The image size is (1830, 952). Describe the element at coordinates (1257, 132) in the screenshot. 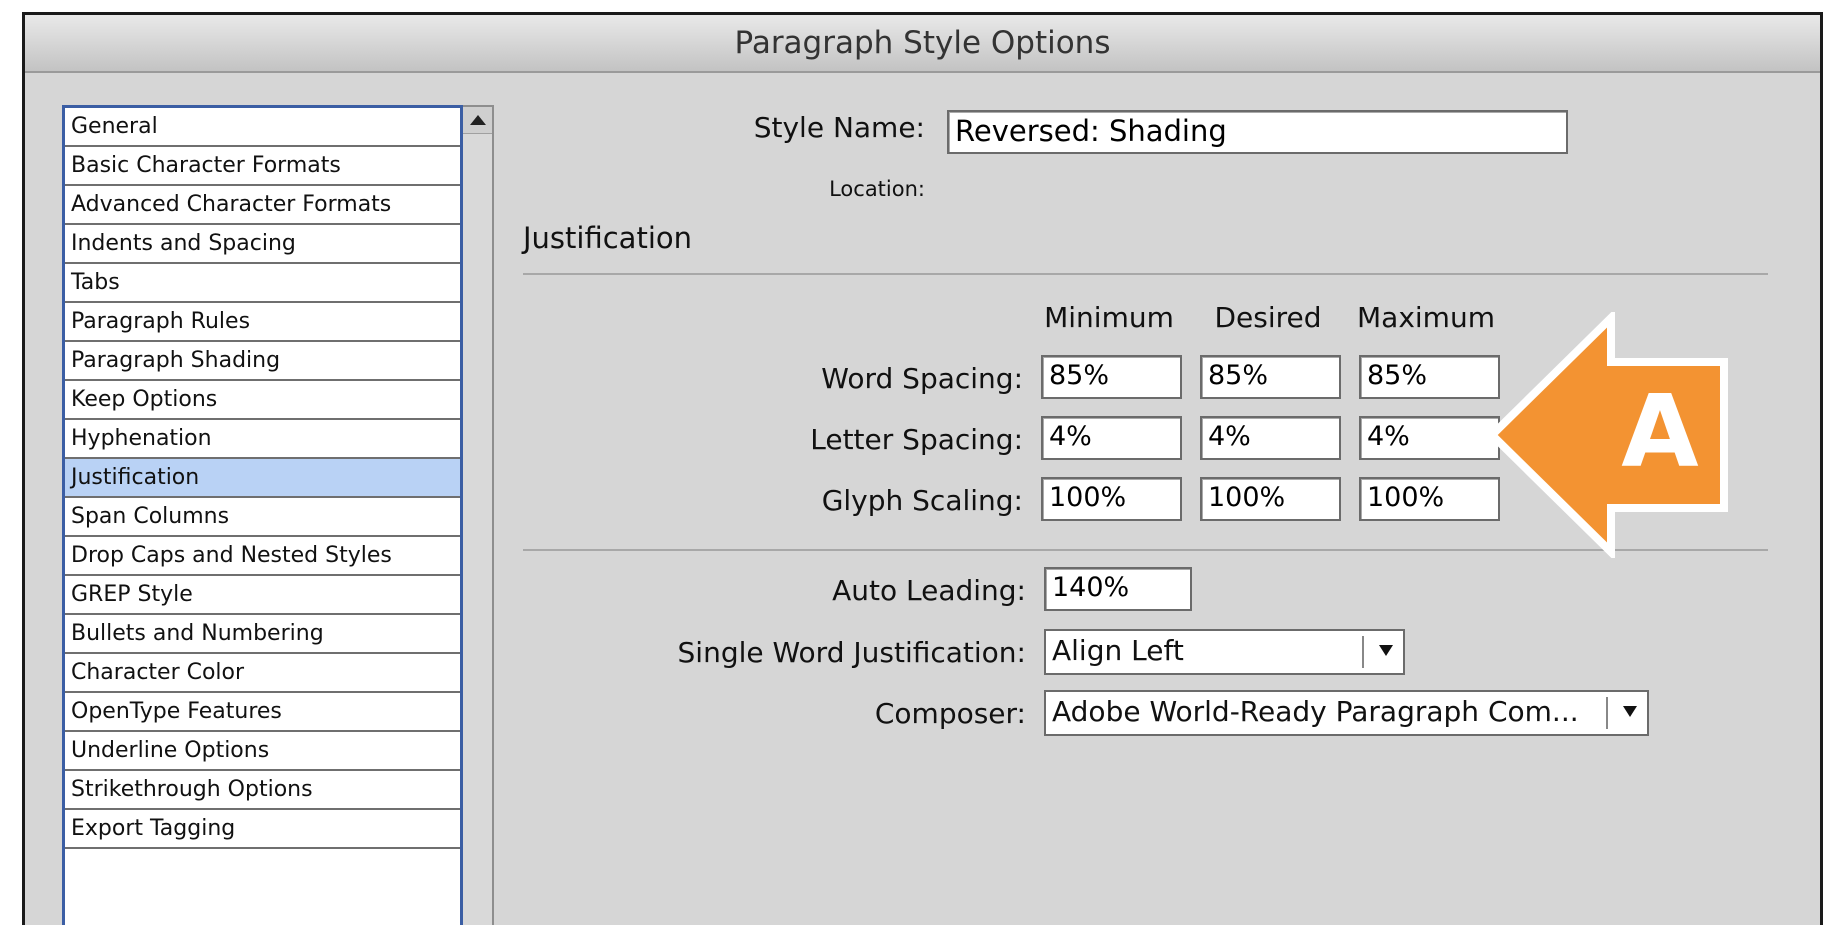

I see `style-name-field: Reversed: Shading` at that location.